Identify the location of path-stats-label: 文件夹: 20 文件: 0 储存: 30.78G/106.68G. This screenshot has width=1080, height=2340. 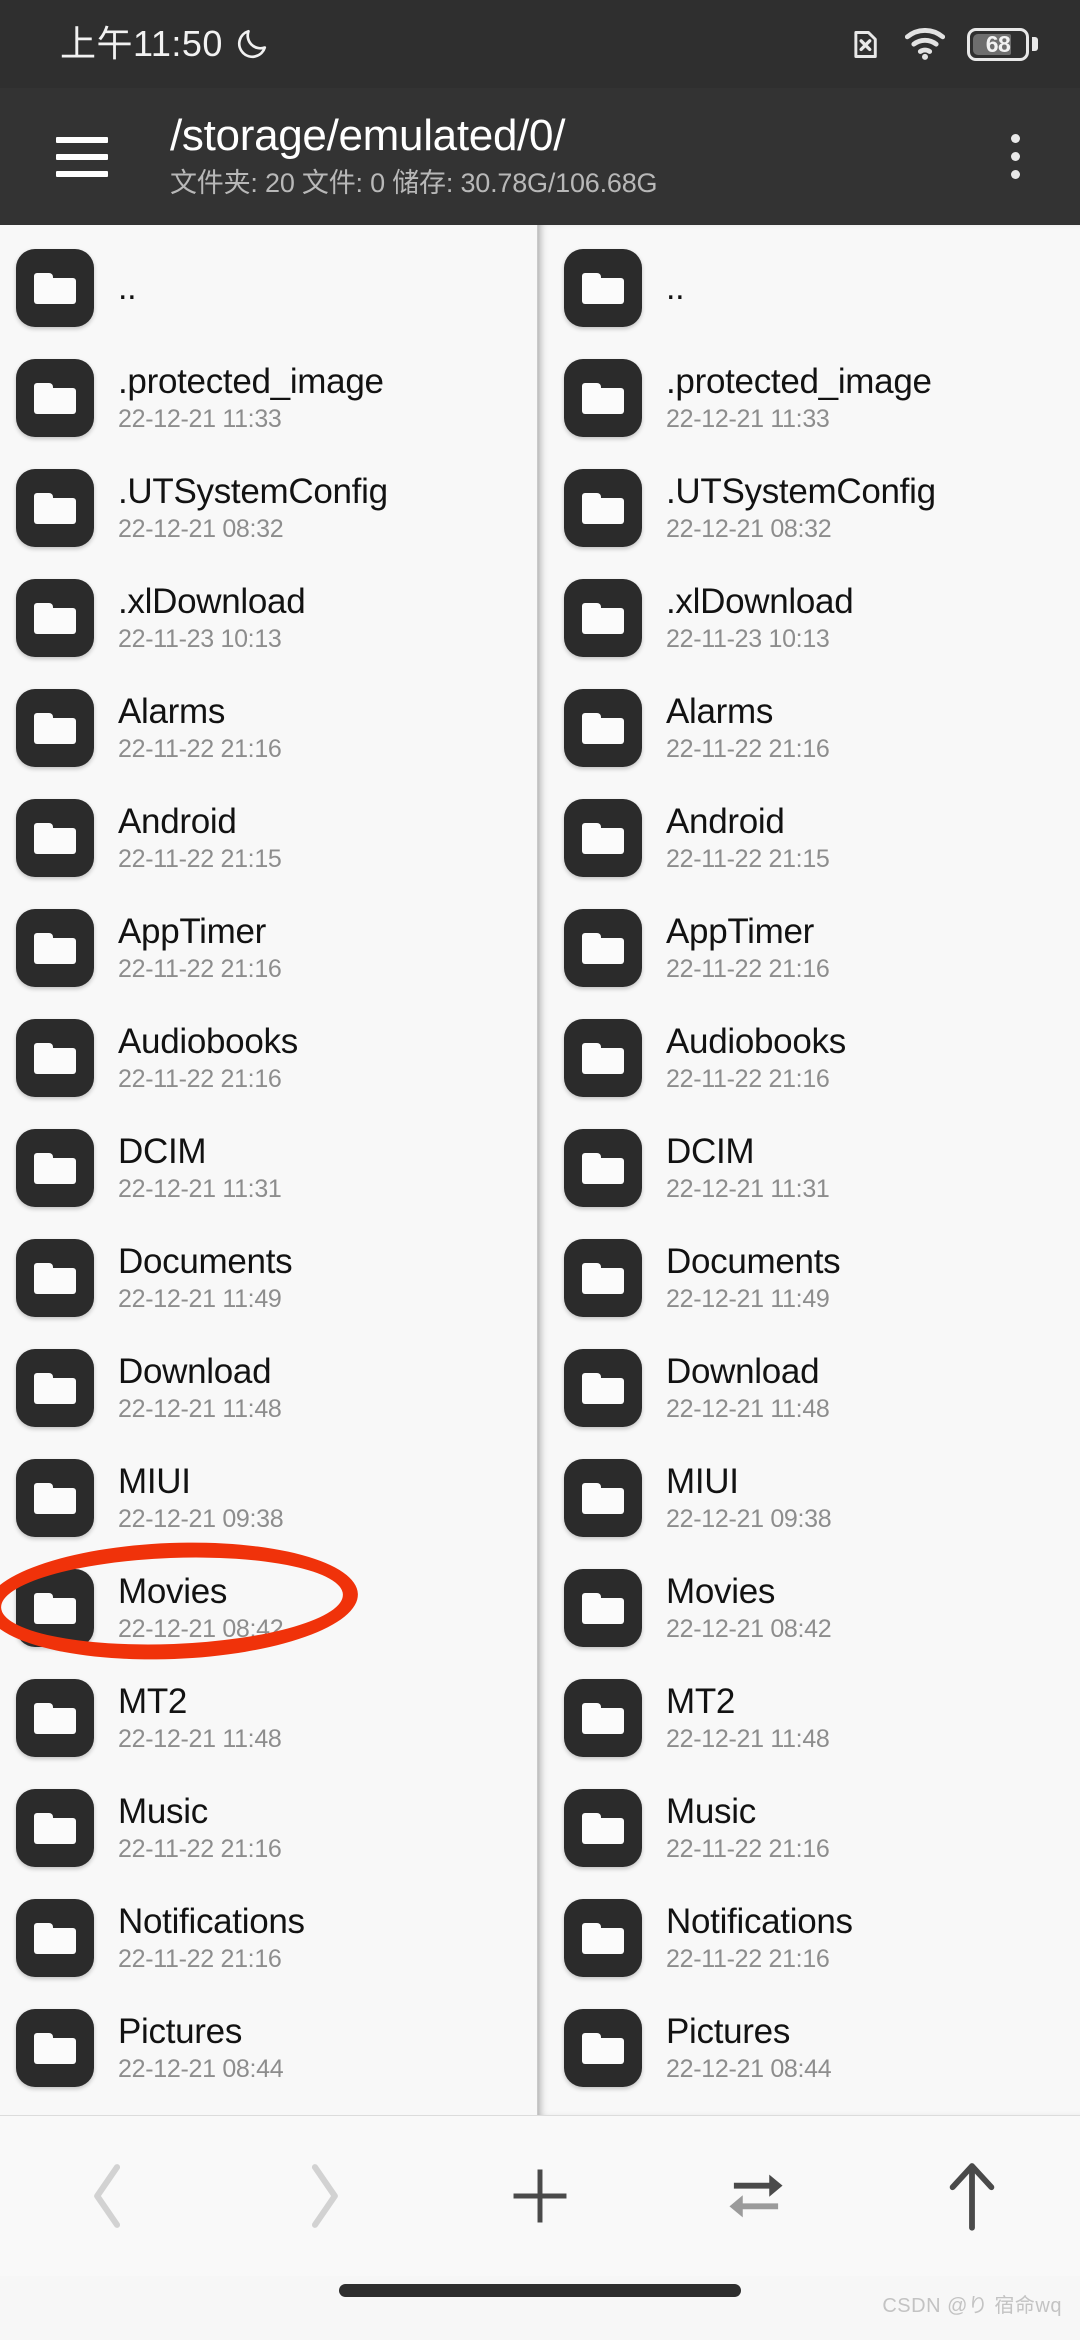
(414, 183).